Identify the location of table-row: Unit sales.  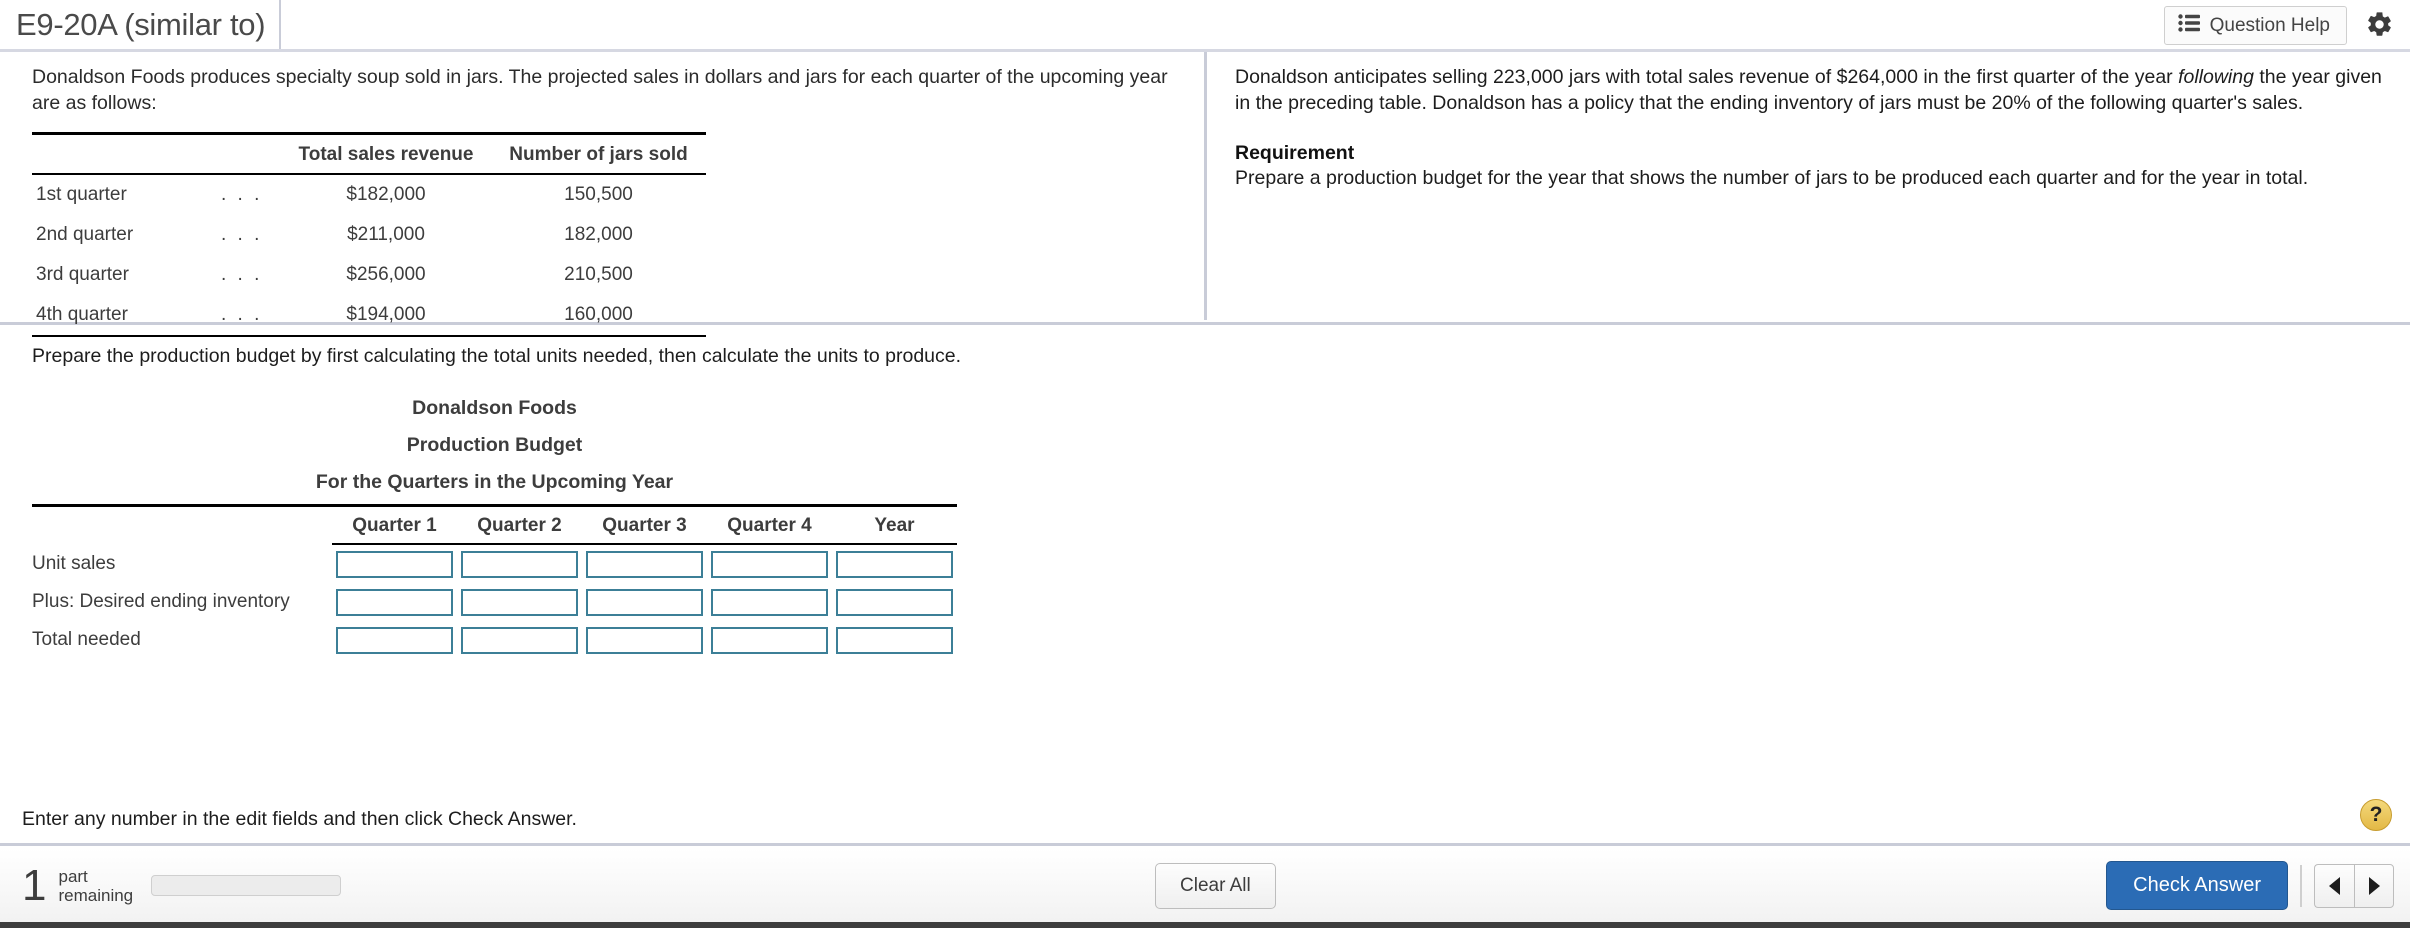
(494, 563).